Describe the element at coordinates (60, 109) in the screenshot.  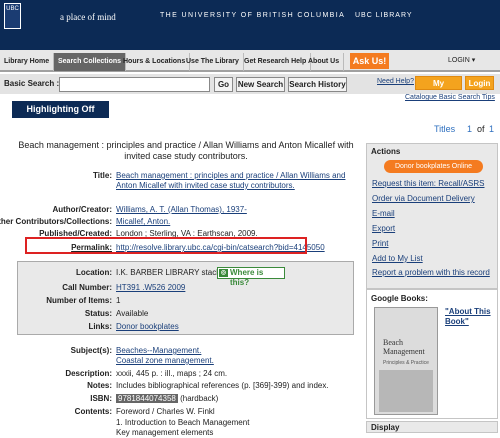
I see `highlighting-off-button: Highlighting Off` at that location.